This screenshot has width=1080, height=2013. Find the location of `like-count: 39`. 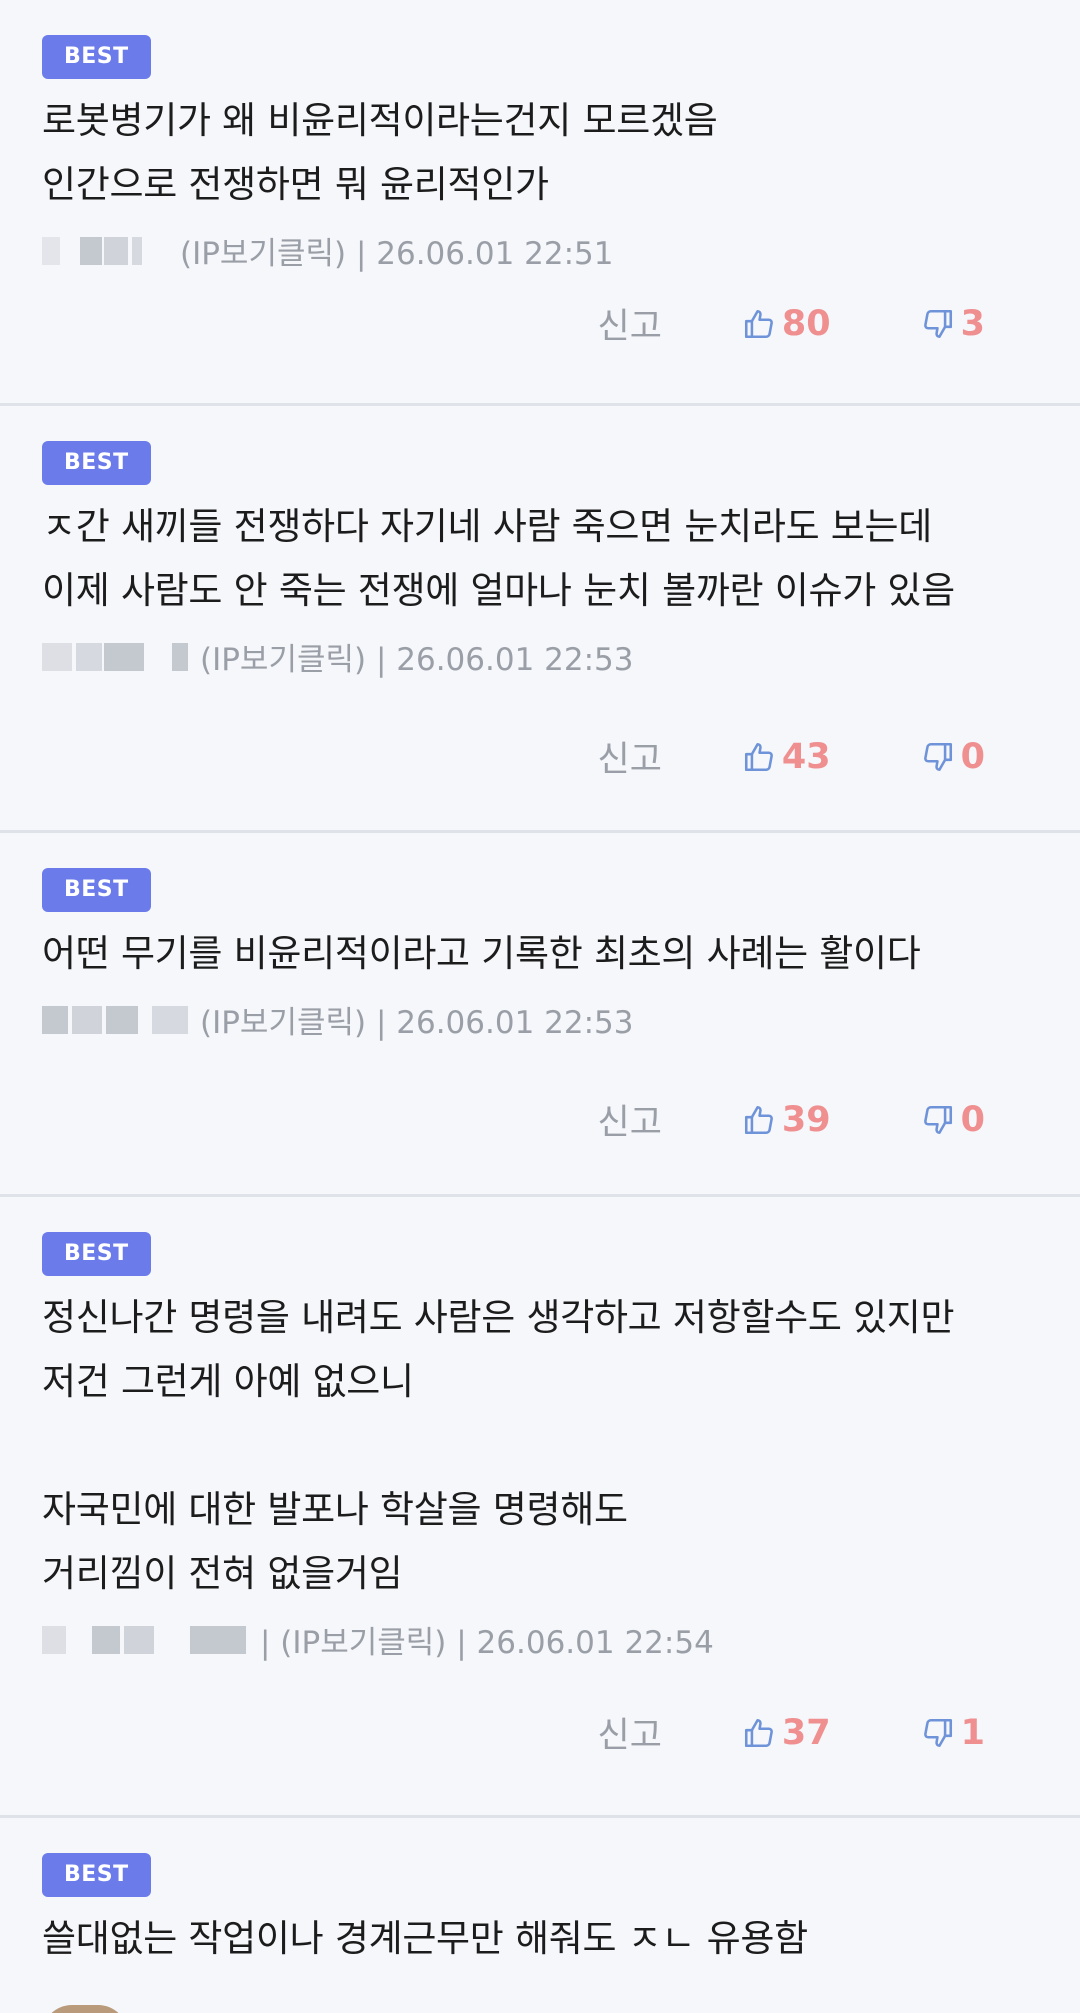

like-count: 39 is located at coordinates (806, 1119).